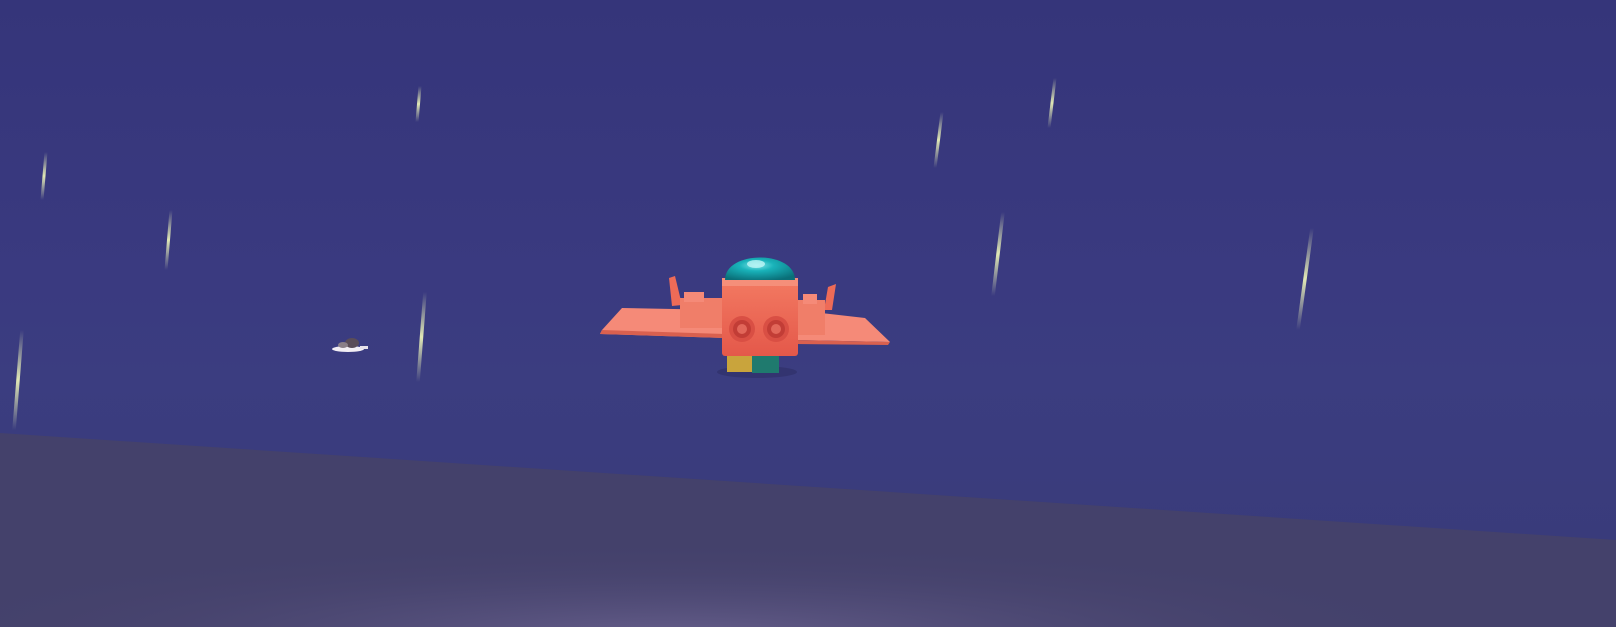  I want to click on exhaust-left, so click(742, 329).